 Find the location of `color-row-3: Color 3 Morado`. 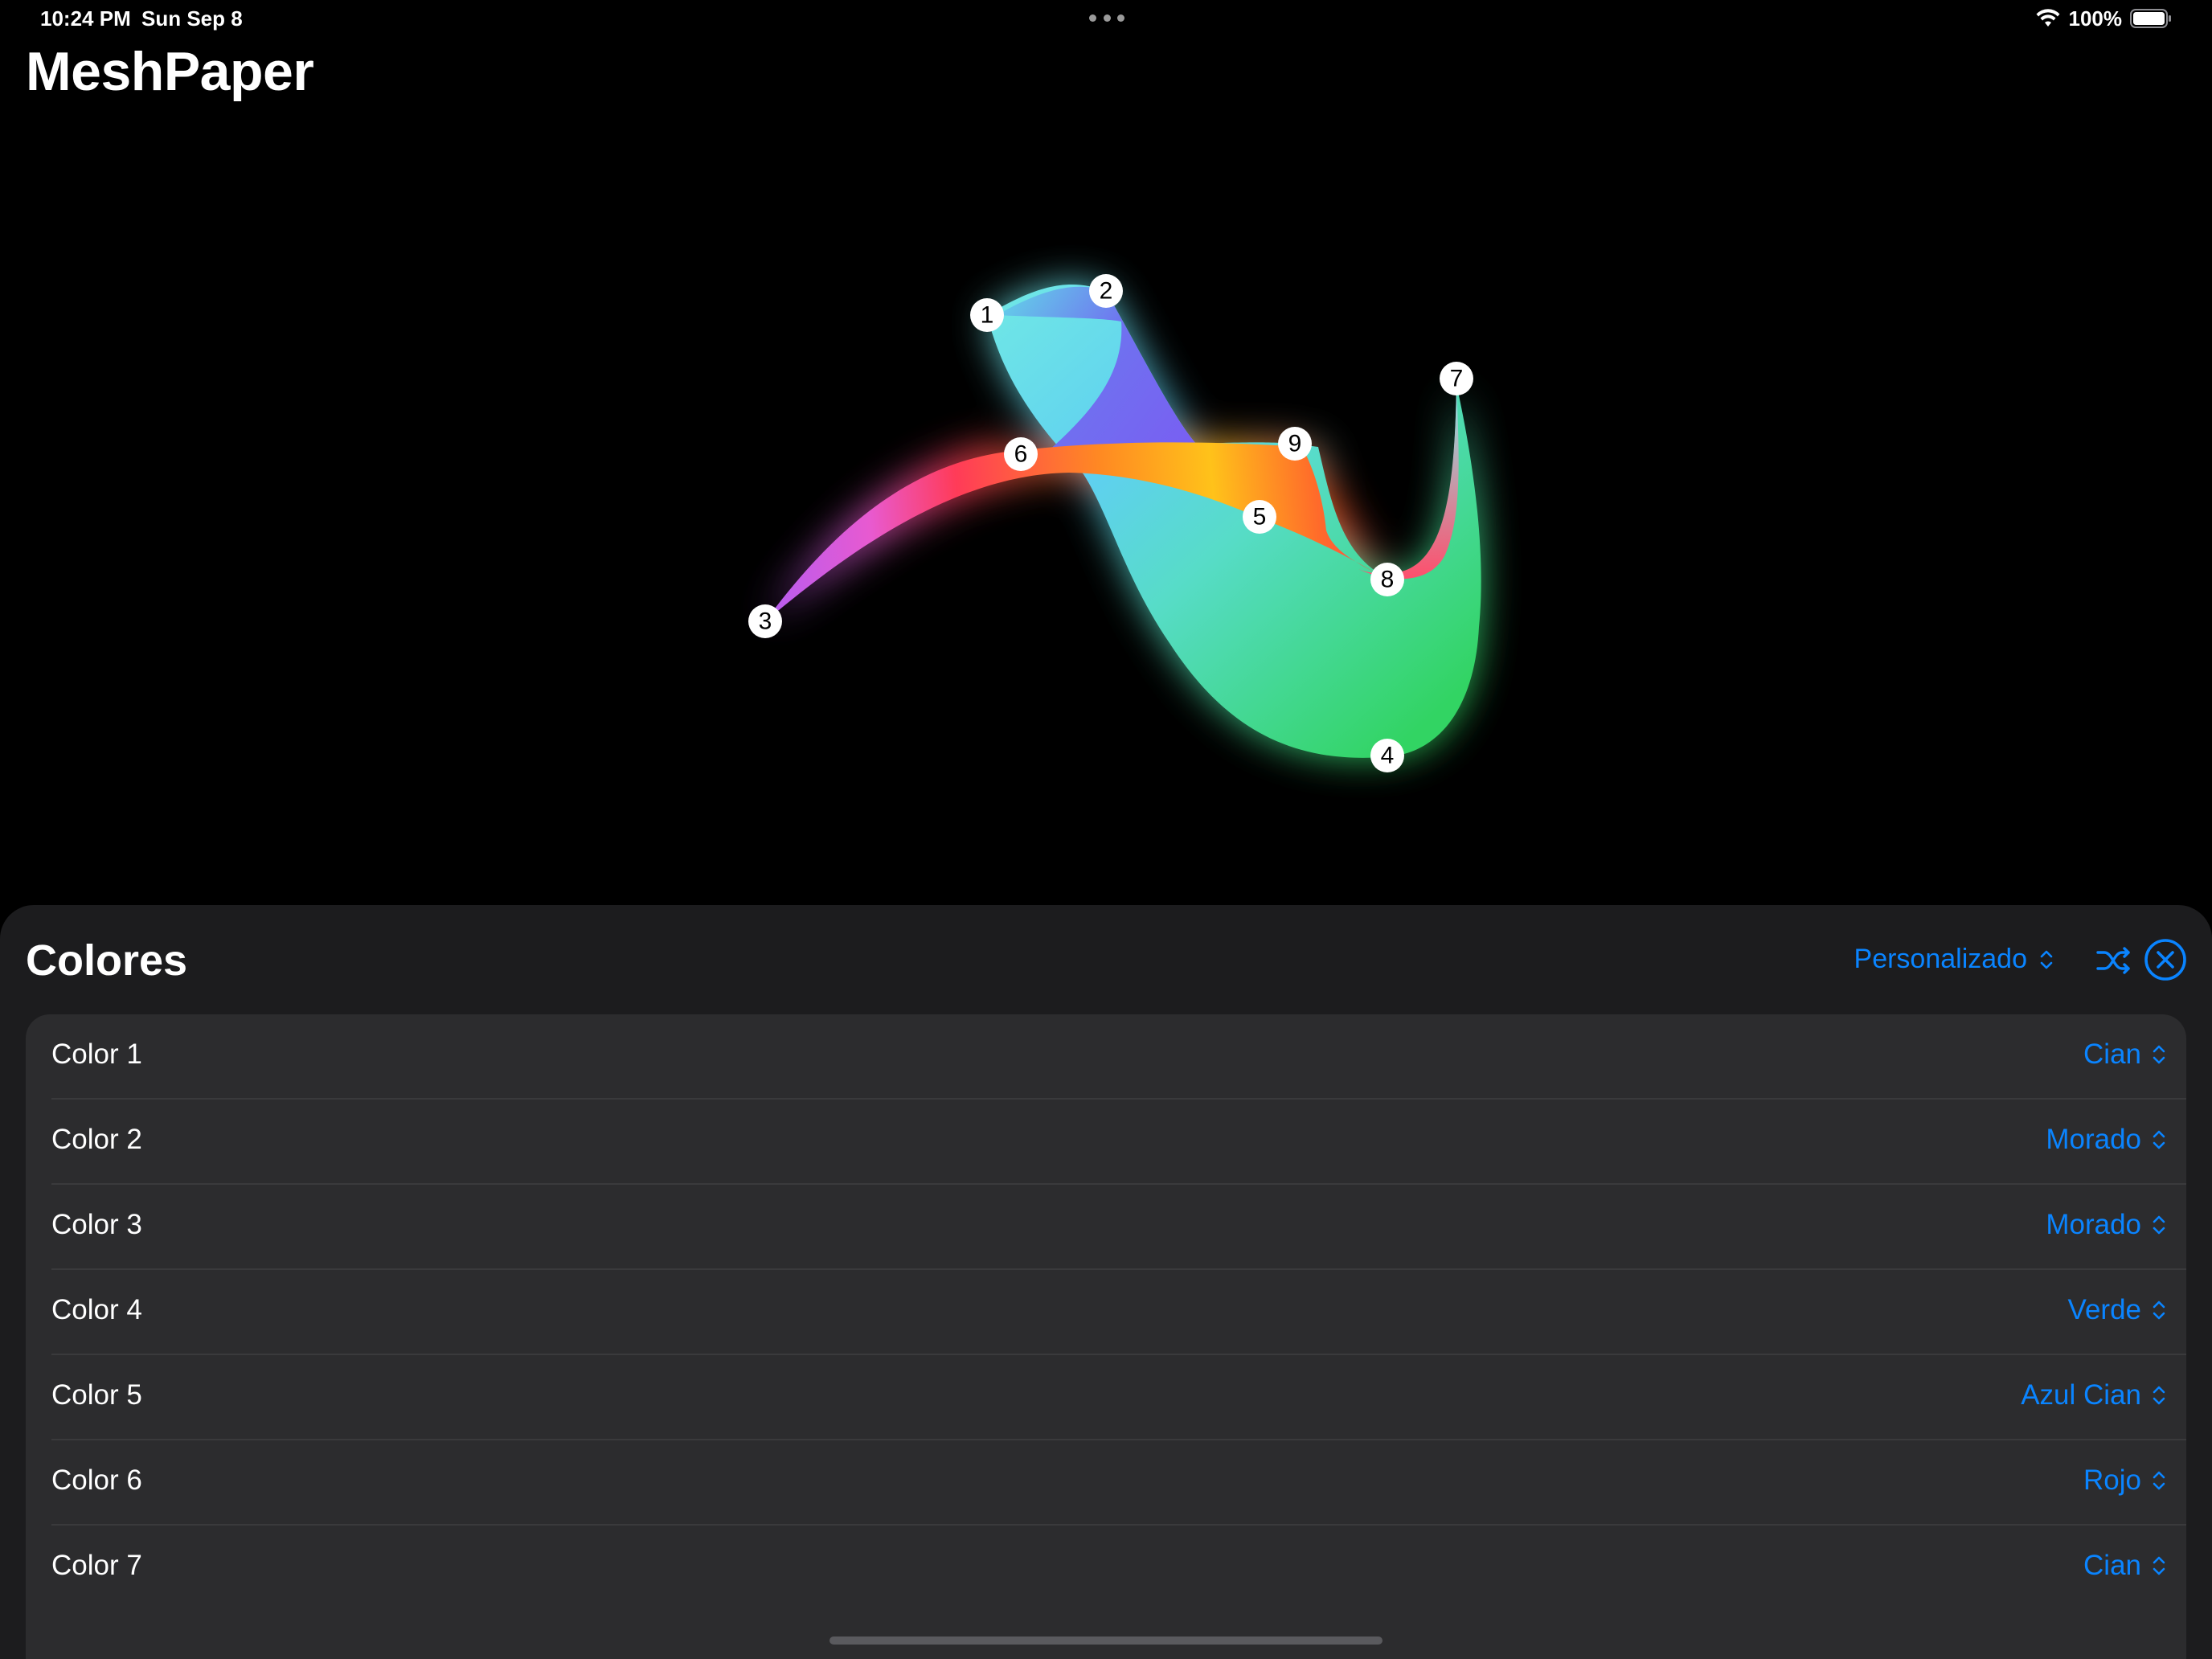

color-row-3: Color 3 Morado is located at coordinates (1118, 1227).